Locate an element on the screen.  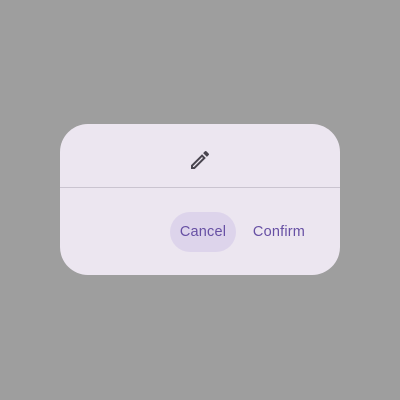
pencil-edit-icon is located at coordinates (200, 160).